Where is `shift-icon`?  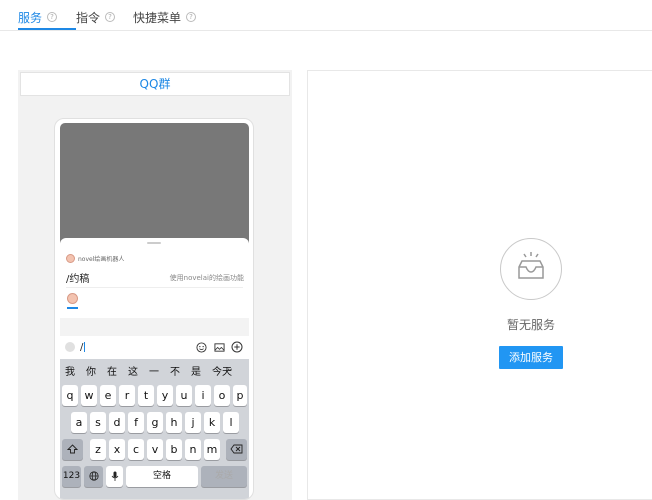 shift-icon is located at coordinates (72, 449).